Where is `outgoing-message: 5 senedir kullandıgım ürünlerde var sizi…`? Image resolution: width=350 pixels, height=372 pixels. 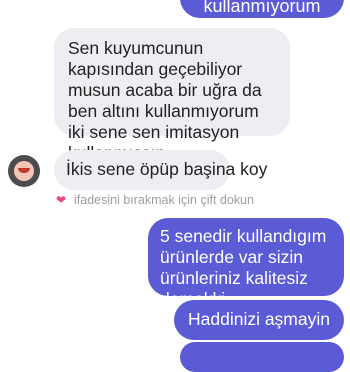 outgoing-message: 5 senedir kullandıgım ürünlerde var sizi… is located at coordinates (246, 263).